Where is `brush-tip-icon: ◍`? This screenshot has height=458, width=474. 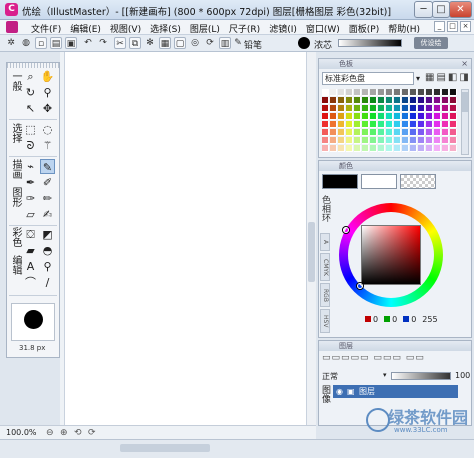 brush-tip-icon: ◍ is located at coordinates (26, 43).